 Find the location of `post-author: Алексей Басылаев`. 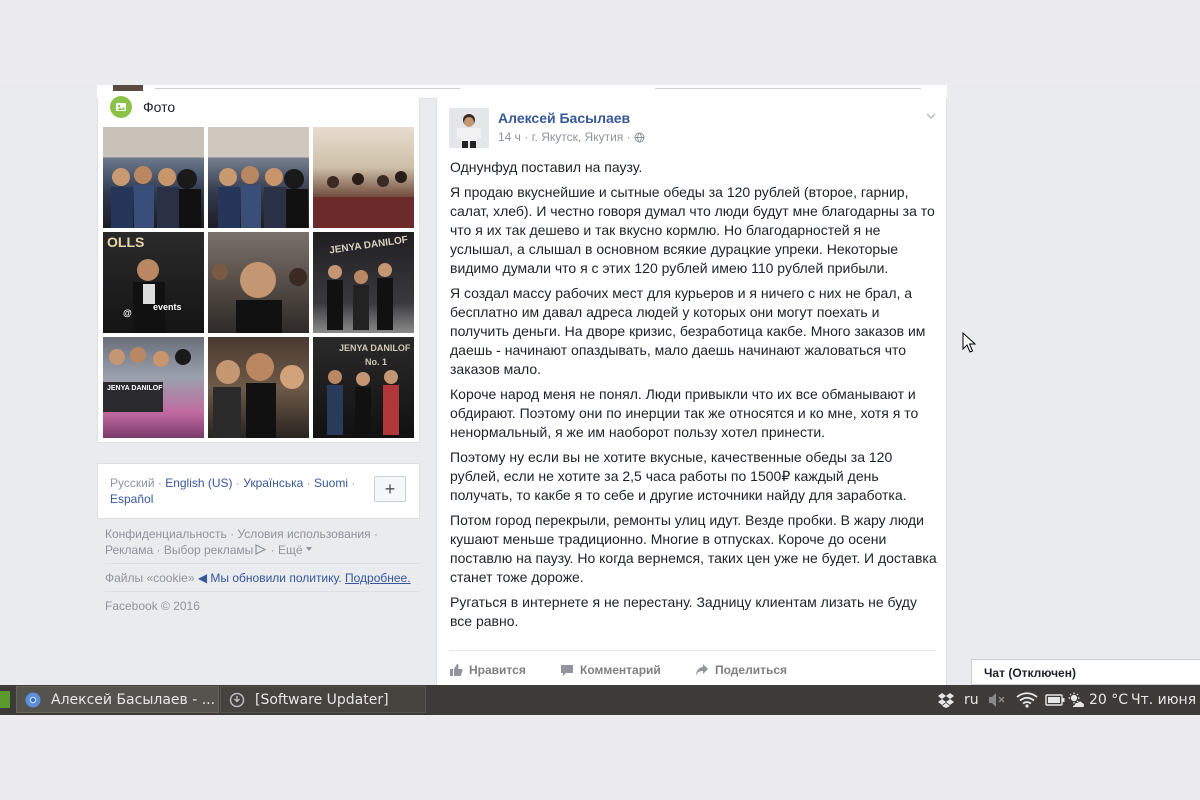

post-author: Алексей Басылаев is located at coordinates (564, 118).